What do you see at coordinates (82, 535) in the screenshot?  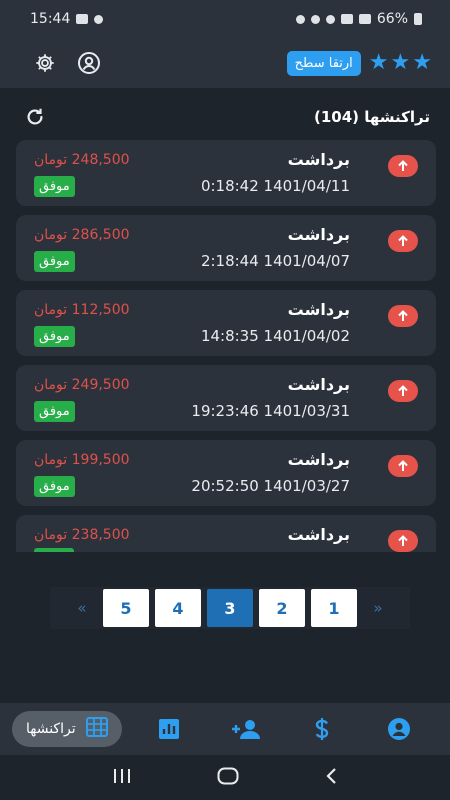 I see `transaction-amount: 238,500 تومان` at bounding box center [82, 535].